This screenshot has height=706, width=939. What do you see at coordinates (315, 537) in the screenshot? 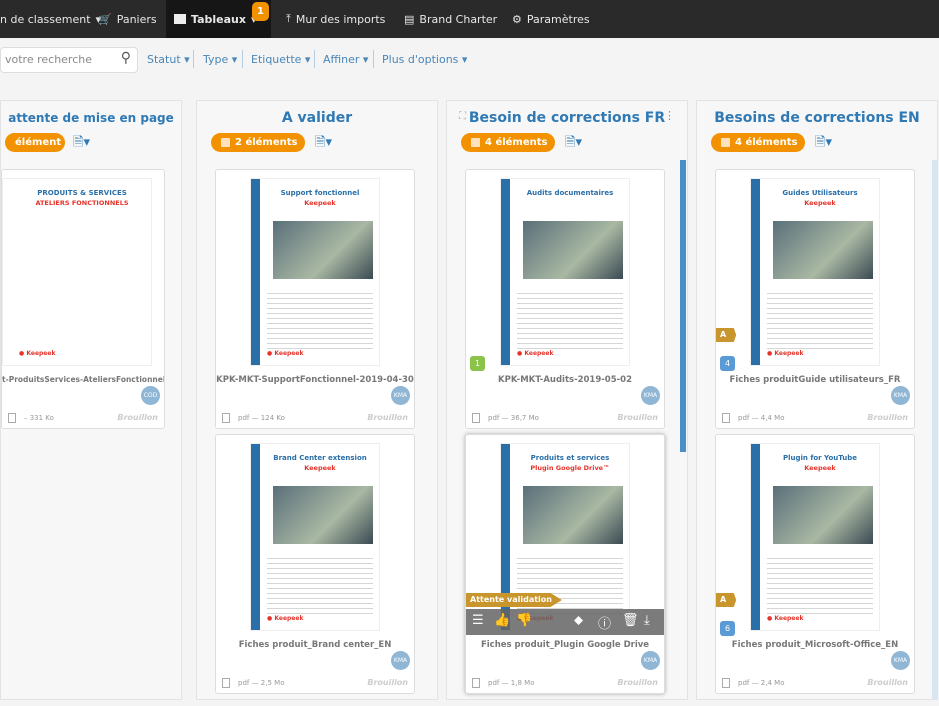
I see `document-thumbnail: Brand Center extension Keepeek ● Keepeek` at bounding box center [315, 537].